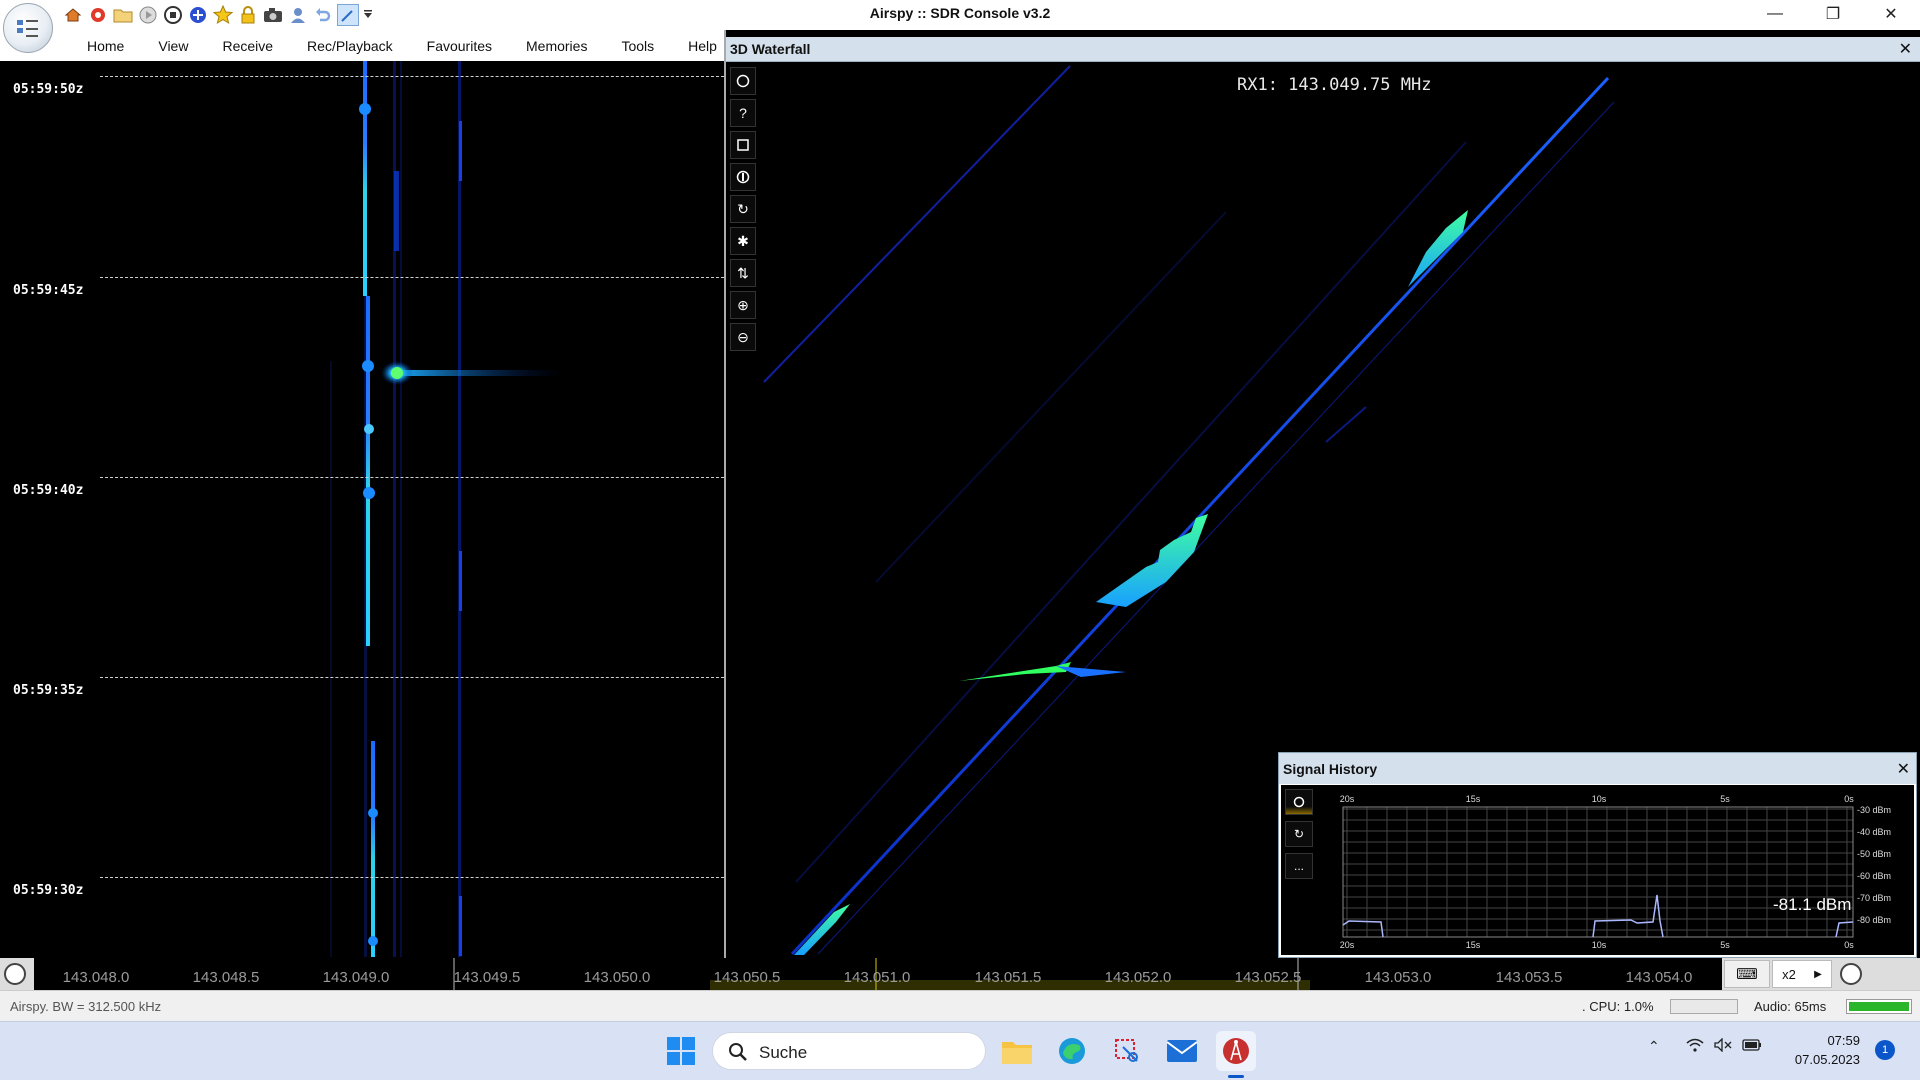  I want to click on waterfall3d-title: 3D Waterfall, so click(770, 49).